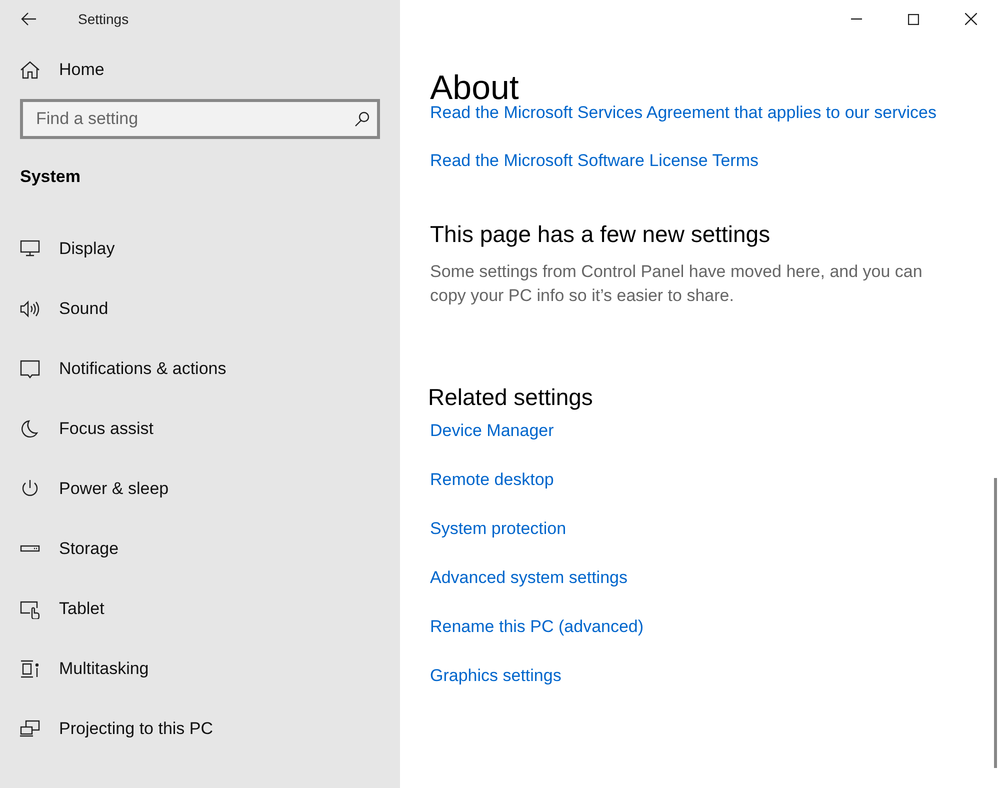 This screenshot has height=788, width=999. What do you see at coordinates (30, 609) in the screenshot?
I see `tablet-touch-icon` at bounding box center [30, 609].